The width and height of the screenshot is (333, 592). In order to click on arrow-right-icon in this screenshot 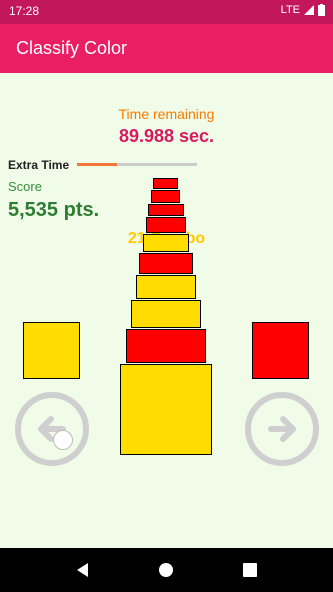, I will do `click(282, 429)`.